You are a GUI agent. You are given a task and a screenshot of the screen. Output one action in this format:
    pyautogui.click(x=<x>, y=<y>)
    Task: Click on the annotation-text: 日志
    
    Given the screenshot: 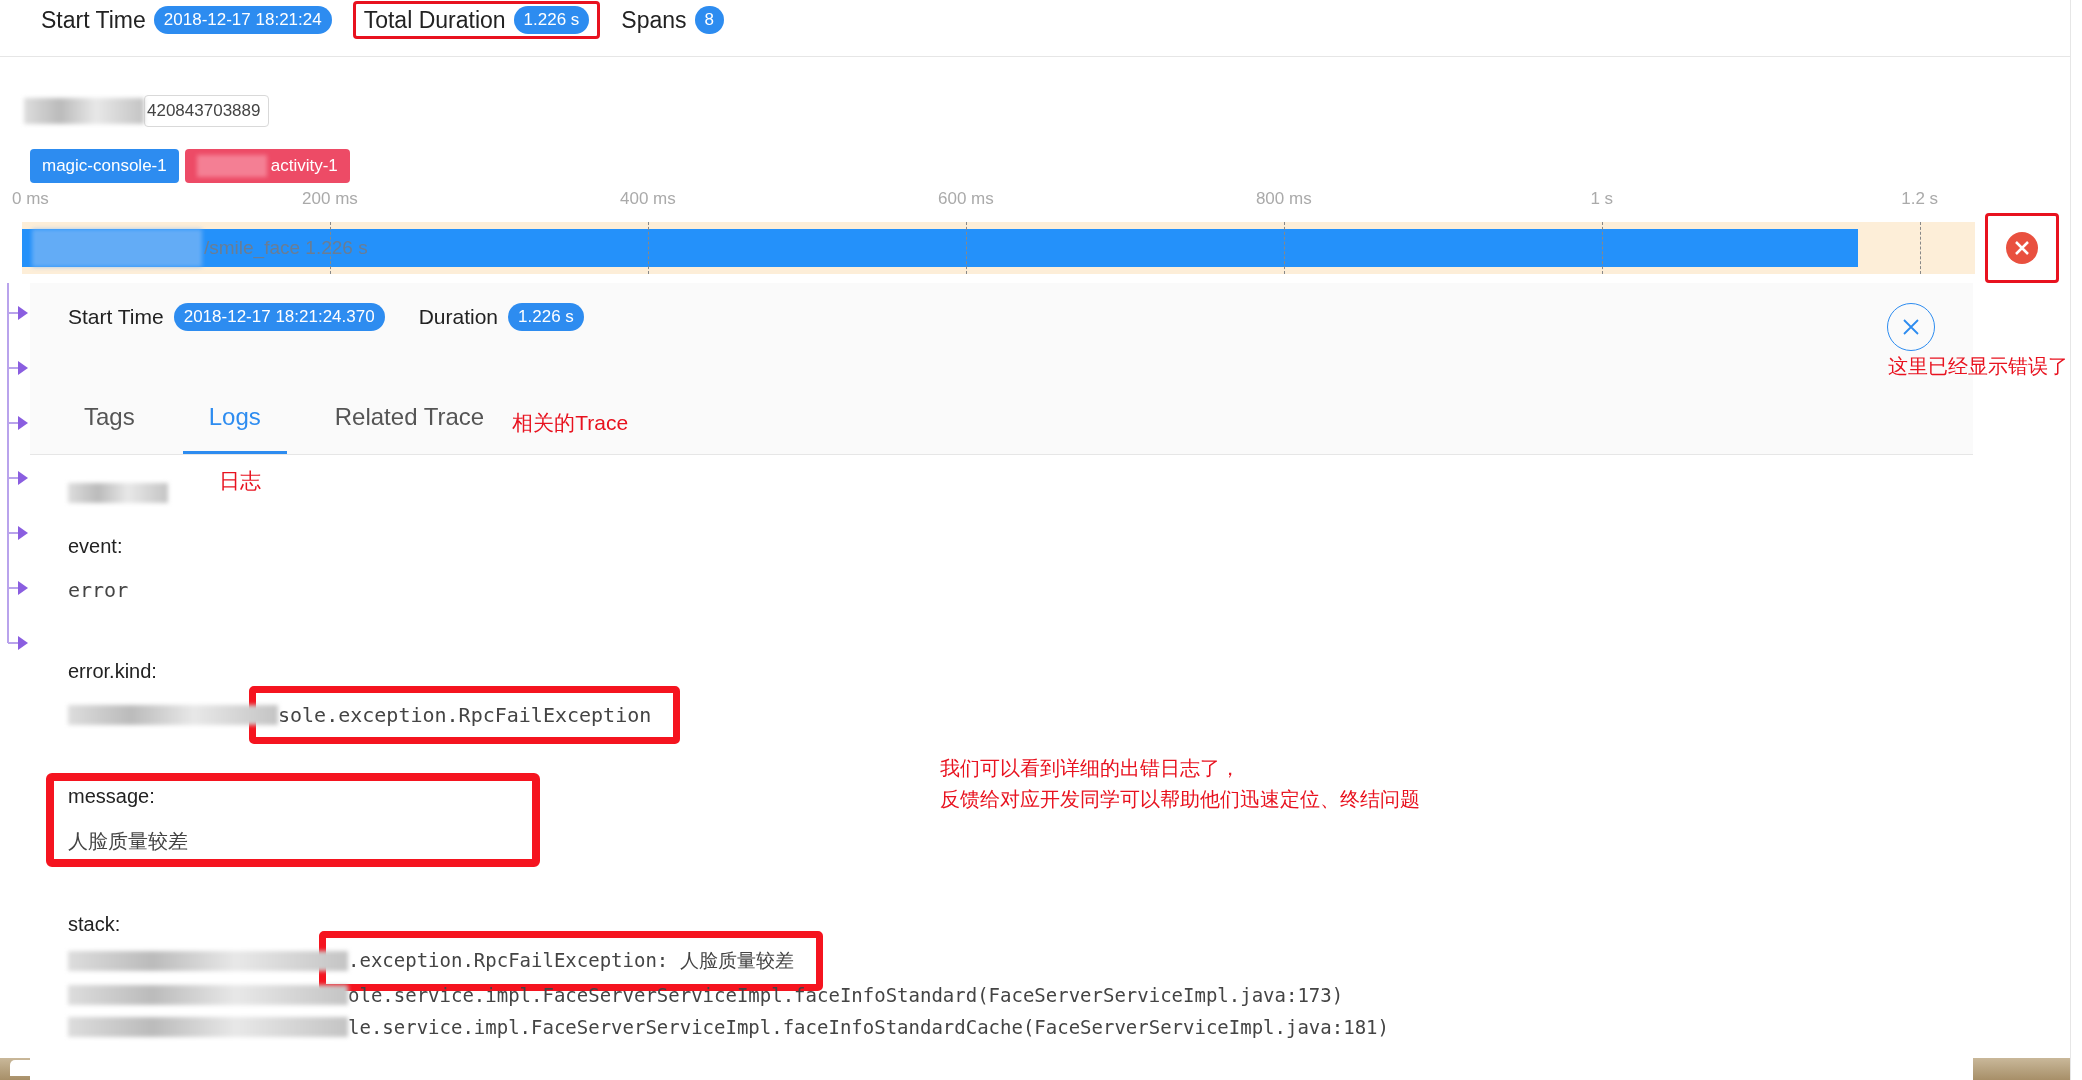 What is the action you would take?
    pyautogui.click(x=239, y=481)
    